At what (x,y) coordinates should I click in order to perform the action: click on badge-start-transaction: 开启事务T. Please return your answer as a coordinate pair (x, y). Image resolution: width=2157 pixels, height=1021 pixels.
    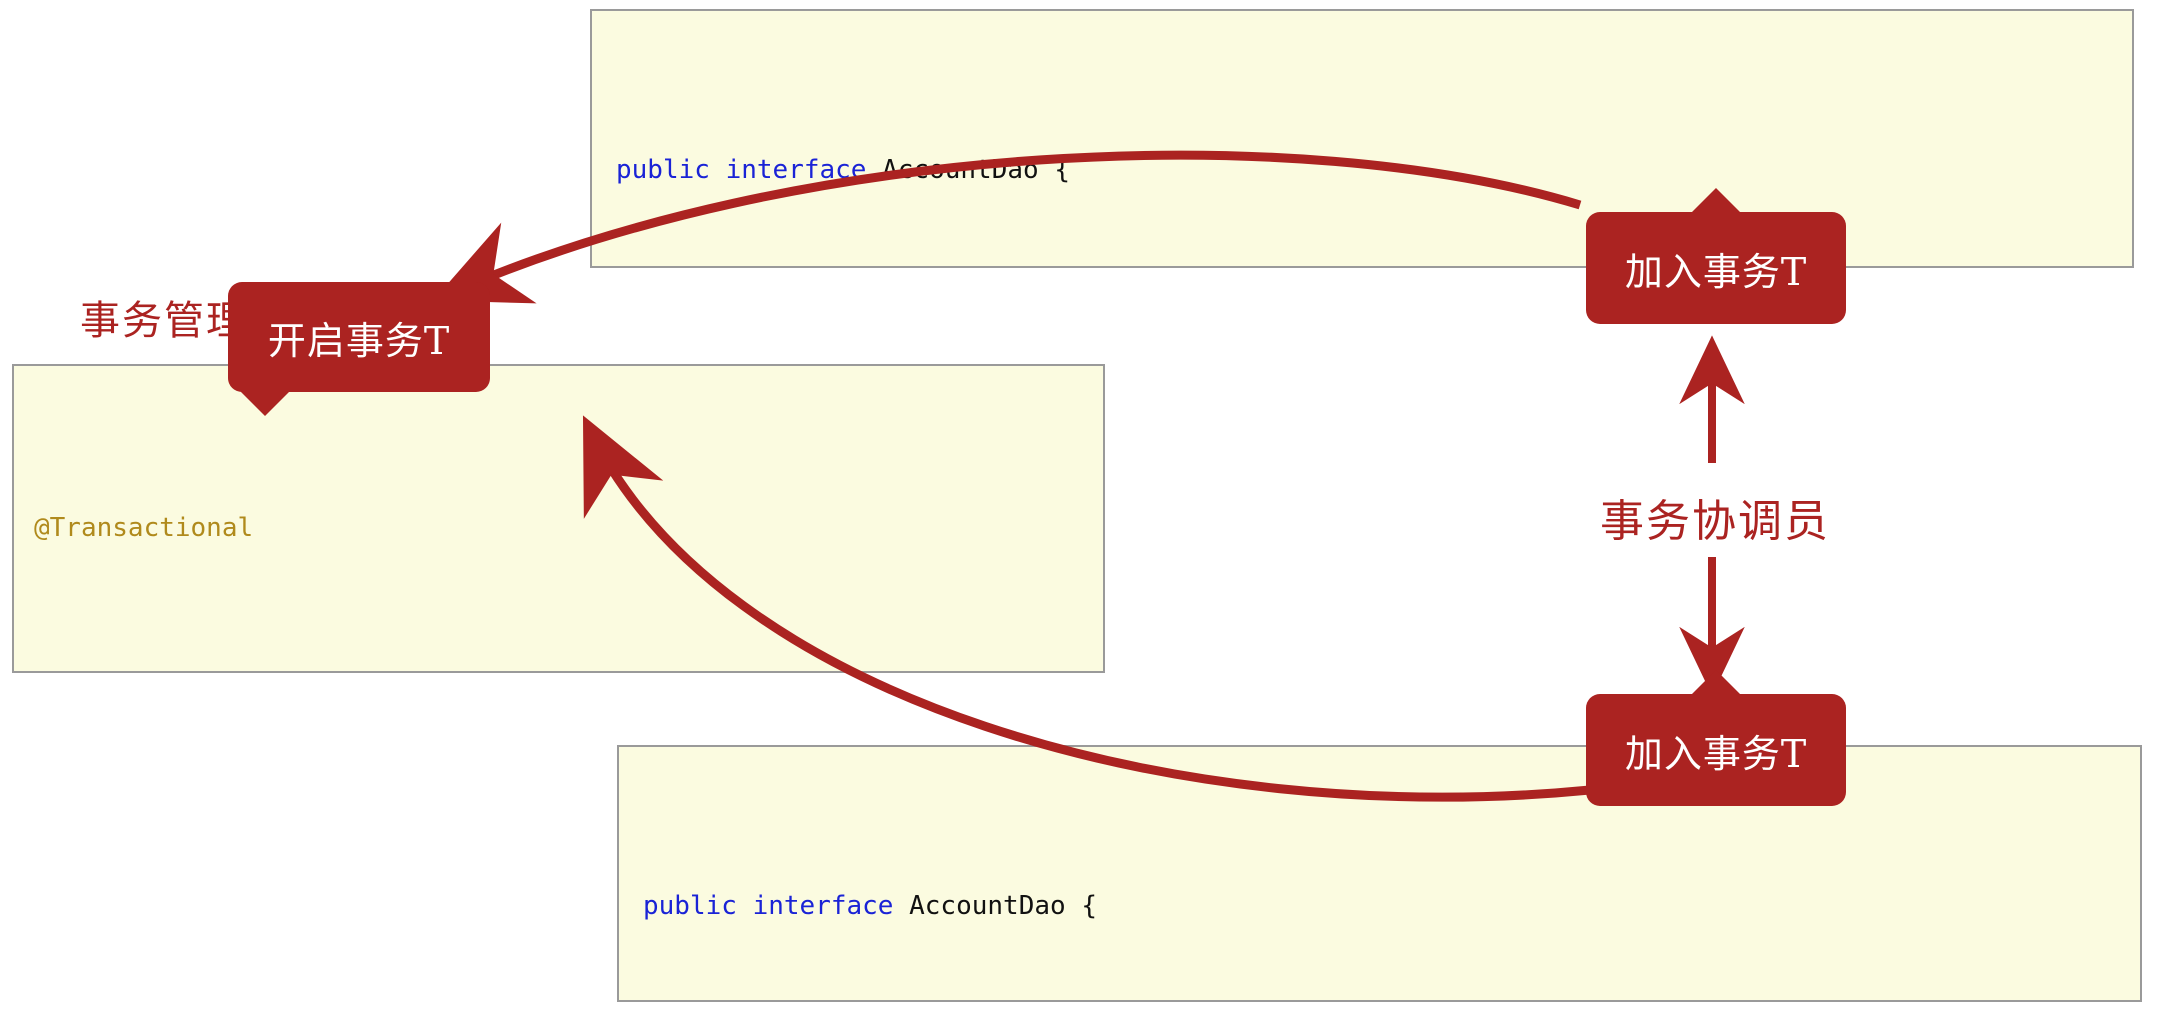
    Looking at the image, I should click on (359, 349).